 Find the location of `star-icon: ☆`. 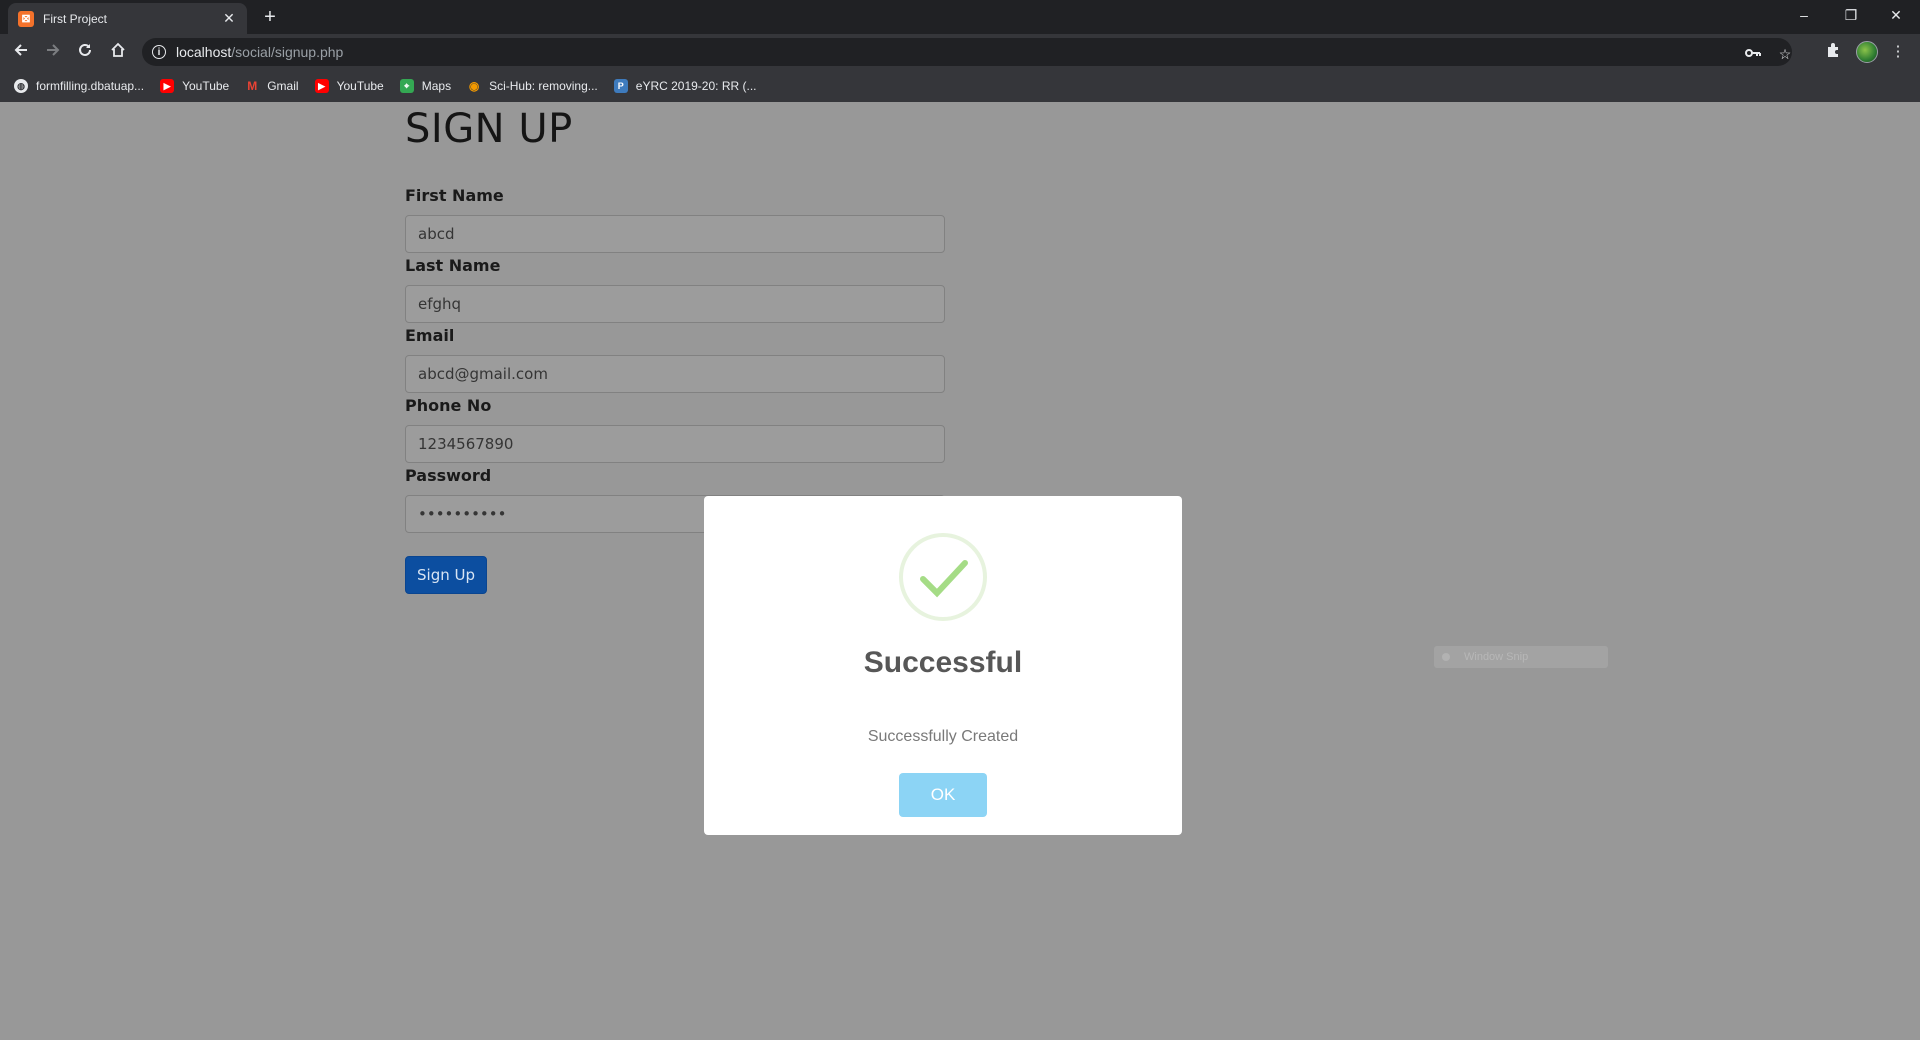

star-icon: ☆ is located at coordinates (1785, 54).